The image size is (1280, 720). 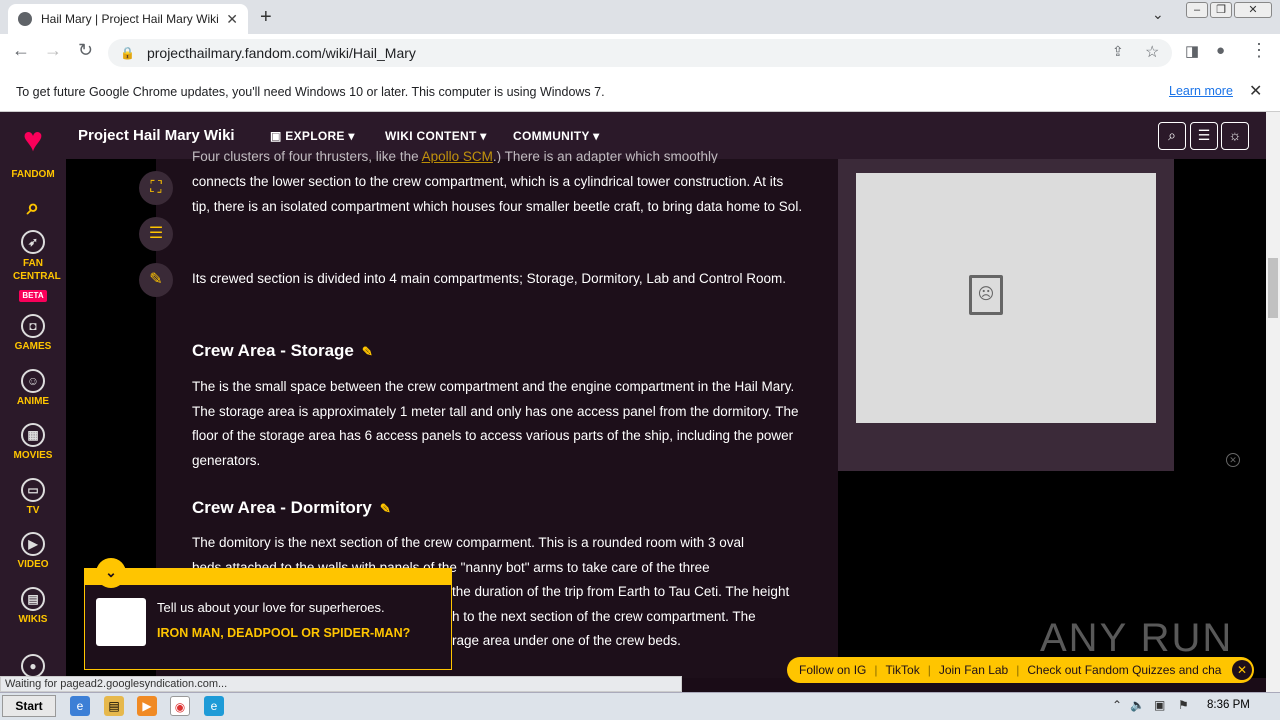 I want to click on toc-icon: ☰, so click(x=156, y=234).